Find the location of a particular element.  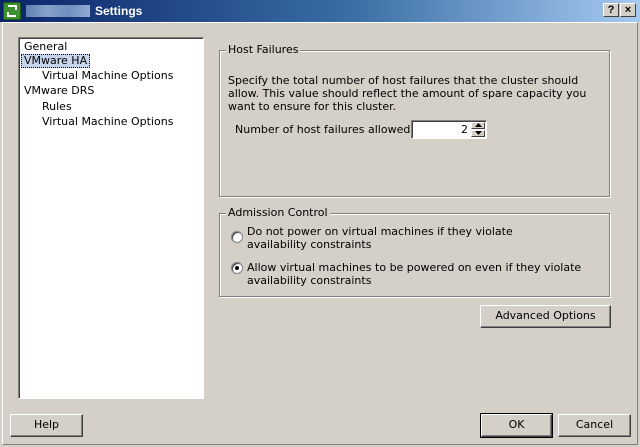

redacted-cluster-name is located at coordinates (58, 11).